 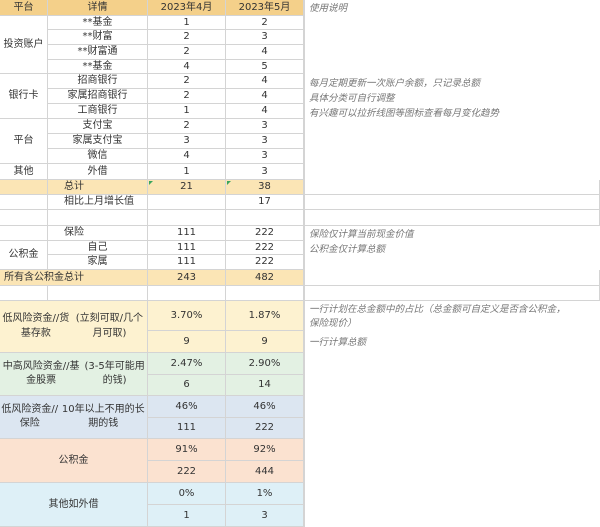 I want to click on insurance-april: 111, so click(x=187, y=233).